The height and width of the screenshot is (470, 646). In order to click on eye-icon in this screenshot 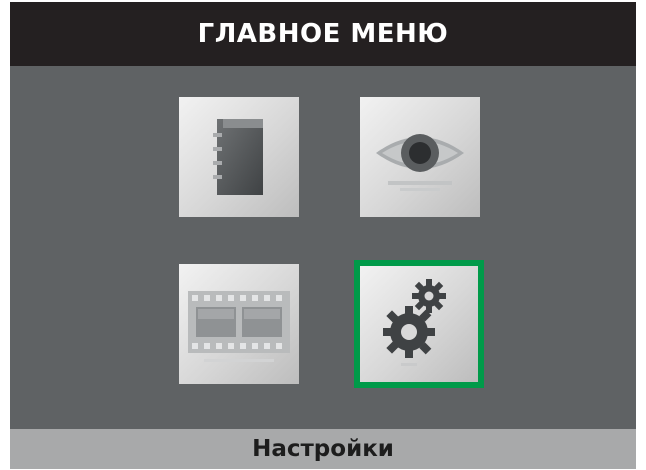, I will do `click(420, 157)`.